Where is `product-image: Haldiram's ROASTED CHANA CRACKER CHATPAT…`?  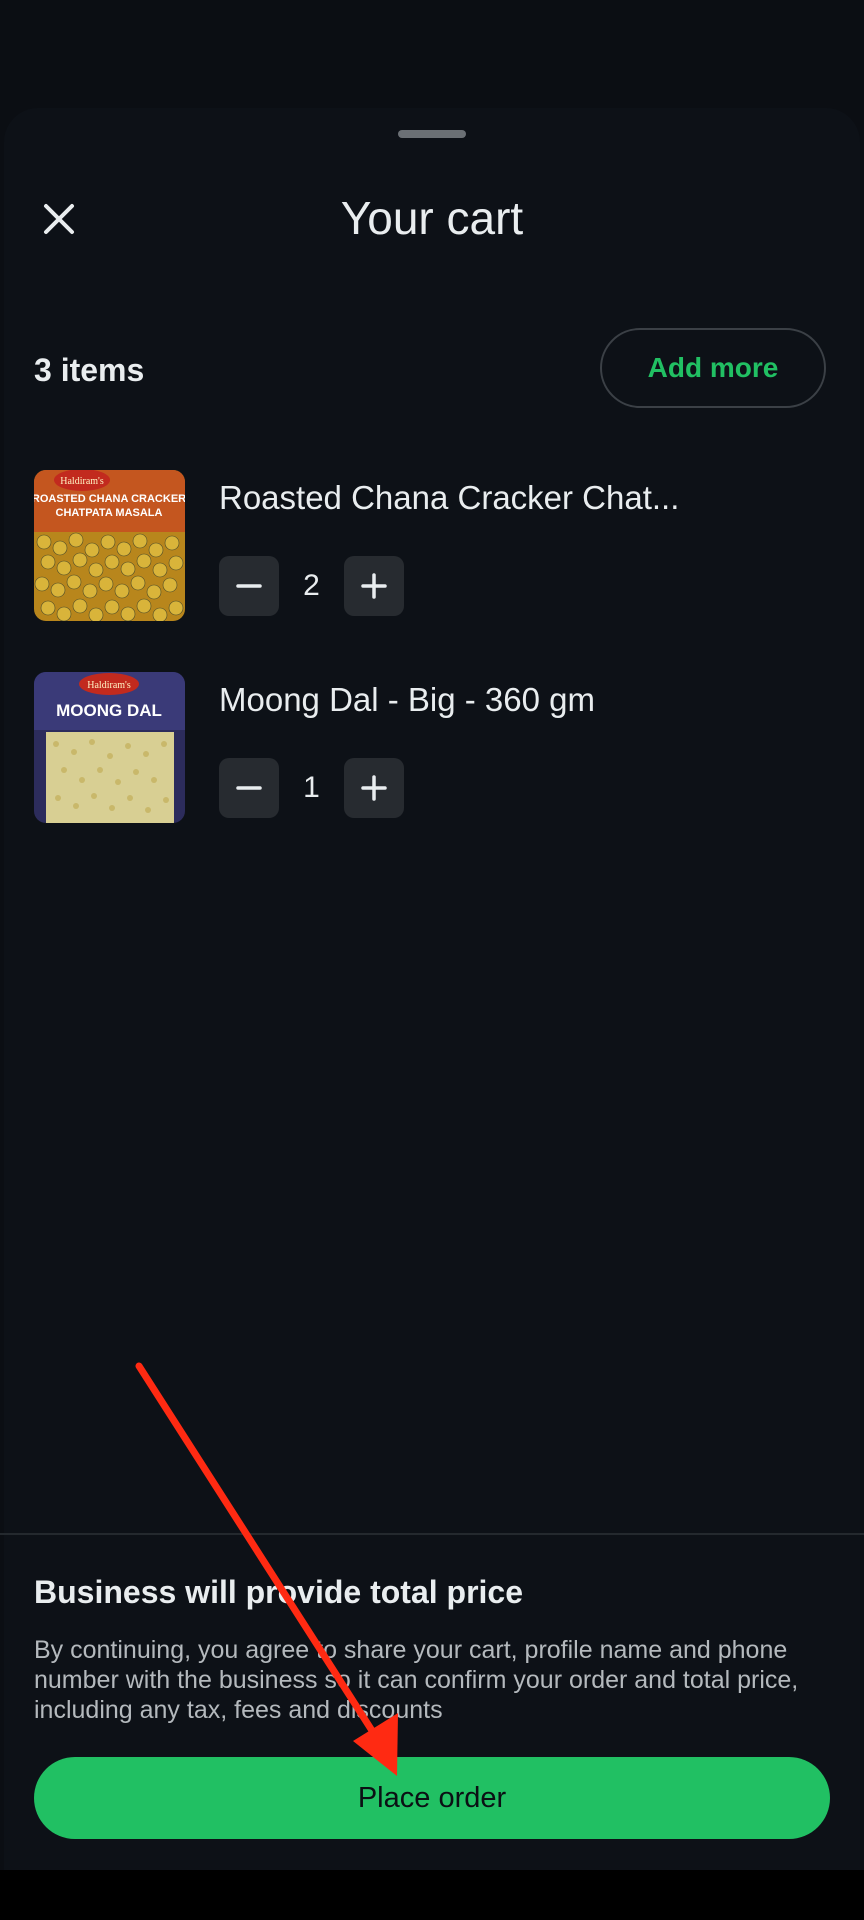 product-image: Haldiram's ROASTED CHANA CRACKER CHATPAT… is located at coordinates (109, 545).